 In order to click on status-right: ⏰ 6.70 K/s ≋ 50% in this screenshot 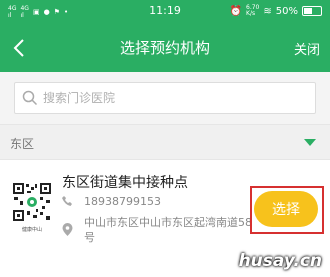, I will do `click(276, 11)`.